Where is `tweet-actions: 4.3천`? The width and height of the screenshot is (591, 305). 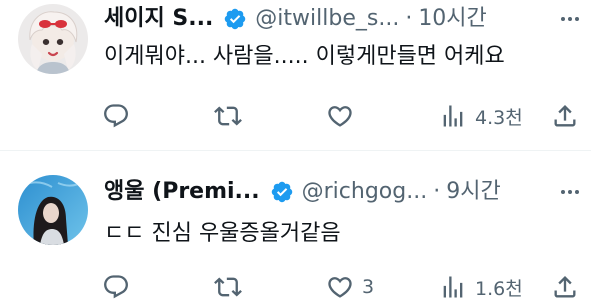
tweet-actions: 4.3천 is located at coordinates (345, 116).